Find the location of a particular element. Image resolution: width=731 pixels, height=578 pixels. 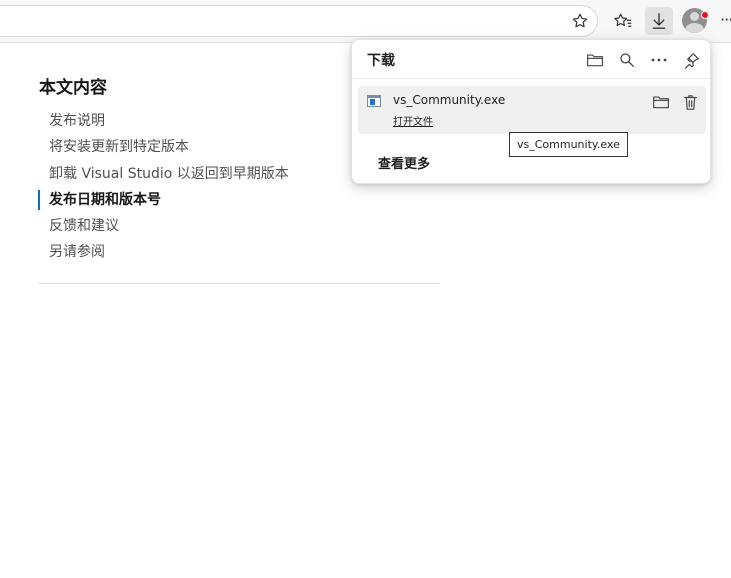

avatar-body is located at coordinates (694, 28).